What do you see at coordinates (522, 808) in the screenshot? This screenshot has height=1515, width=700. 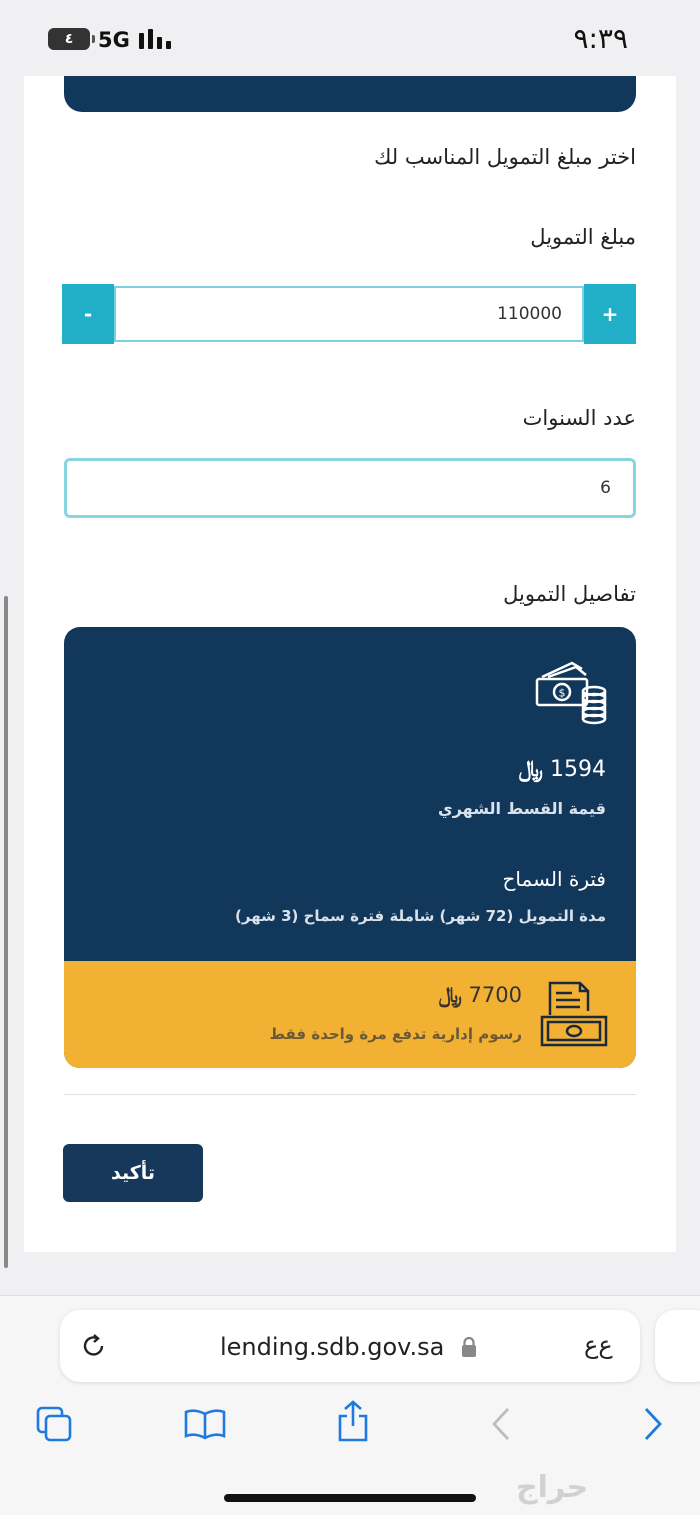 I see `monthly-installment-label: قيمة القسط الشهري` at bounding box center [522, 808].